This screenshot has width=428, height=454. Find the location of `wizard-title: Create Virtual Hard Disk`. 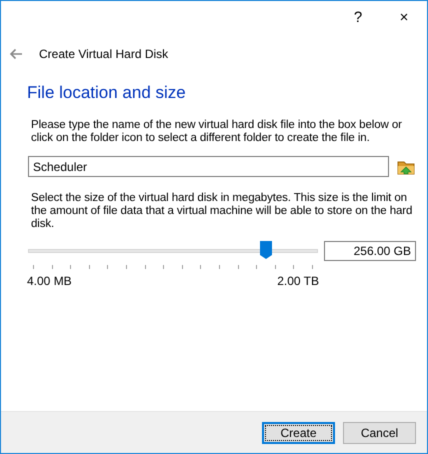

wizard-title: Create Virtual Hard Disk is located at coordinates (103, 54).